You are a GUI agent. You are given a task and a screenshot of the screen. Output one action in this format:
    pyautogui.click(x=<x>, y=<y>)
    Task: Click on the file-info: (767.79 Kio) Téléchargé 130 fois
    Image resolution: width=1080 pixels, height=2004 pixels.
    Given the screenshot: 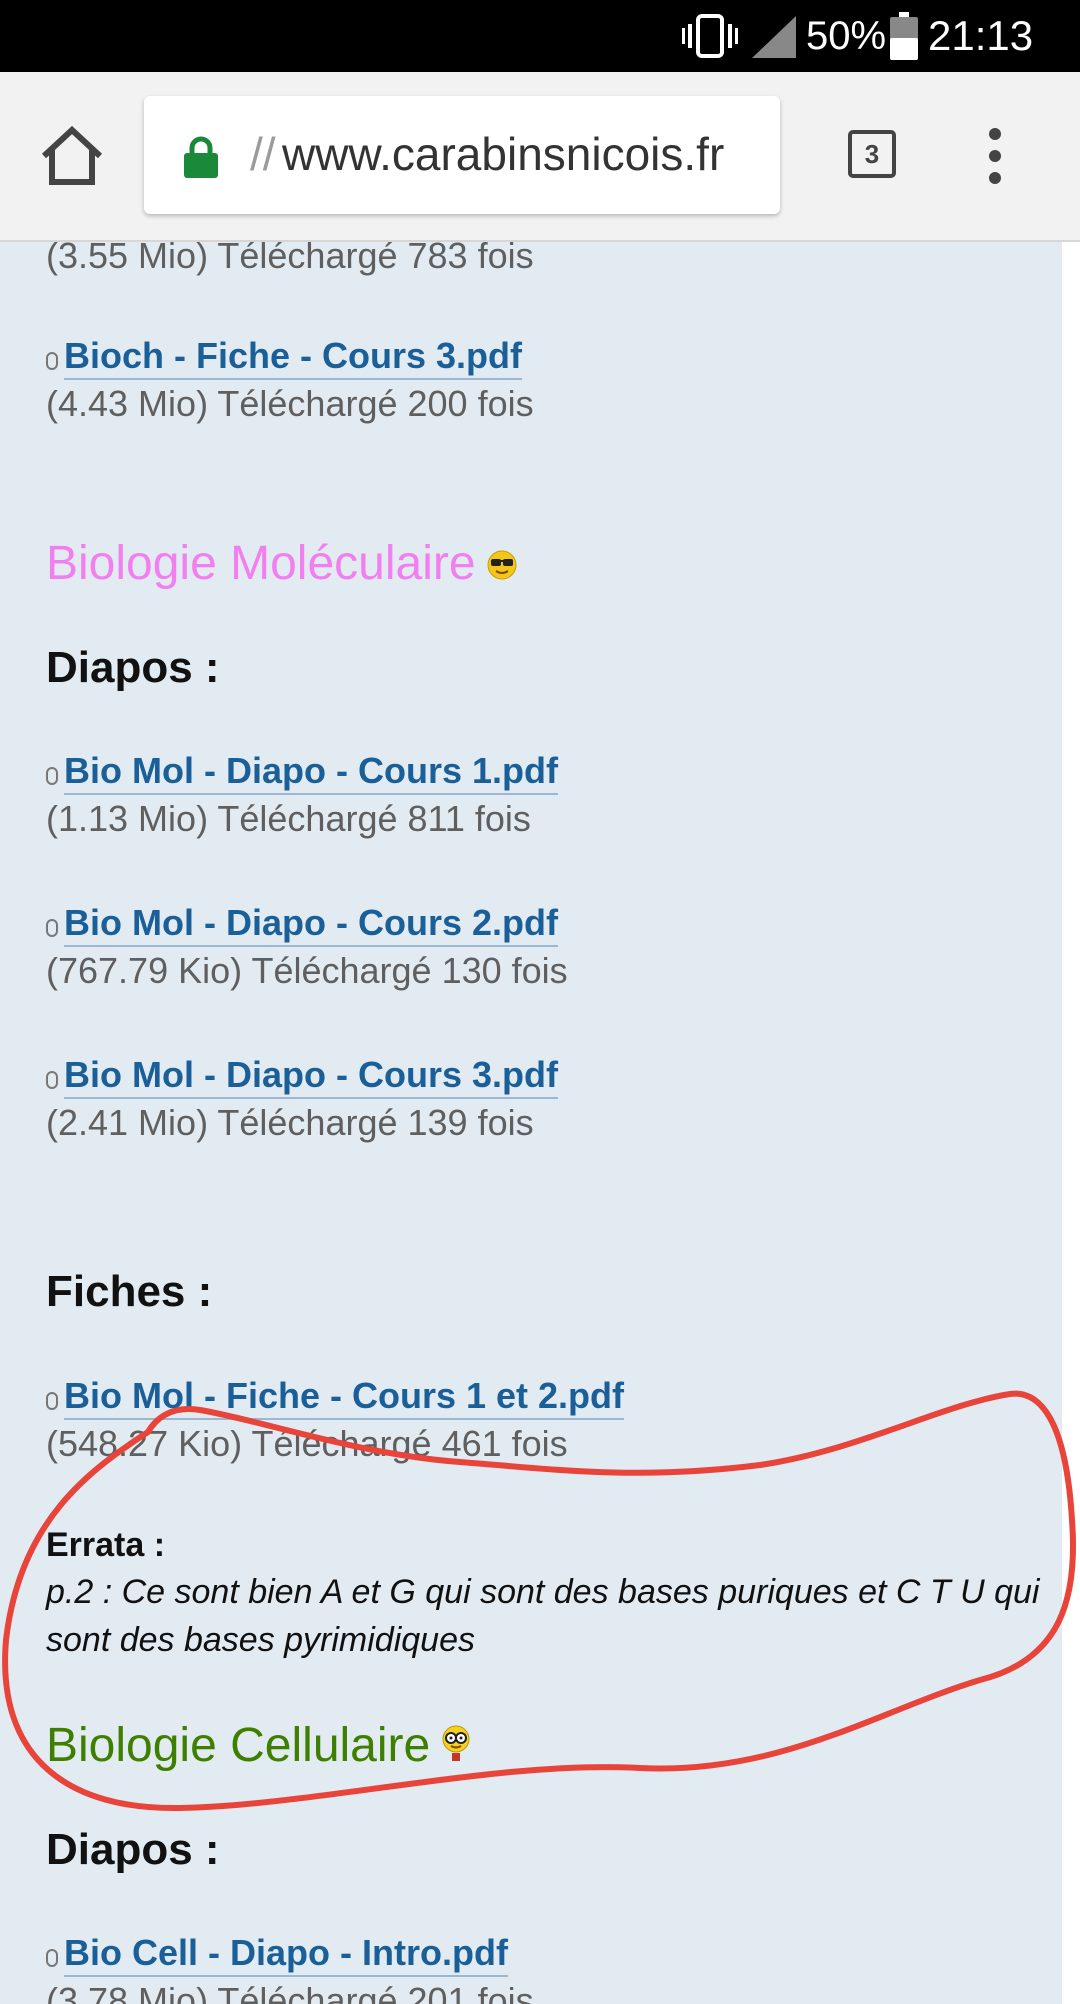 What is the action you would take?
    pyautogui.click(x=307, y=970)
    